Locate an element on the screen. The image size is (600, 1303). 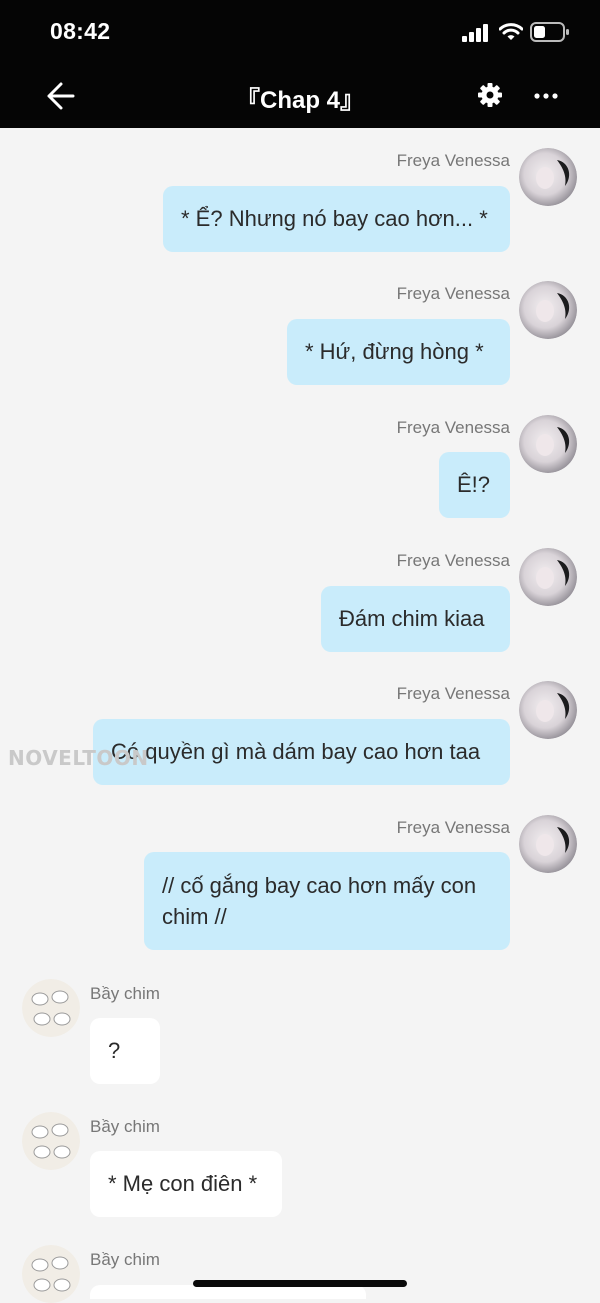
top-bar: 08:42 『Chap 4』 is located at coordinates (300, 64).